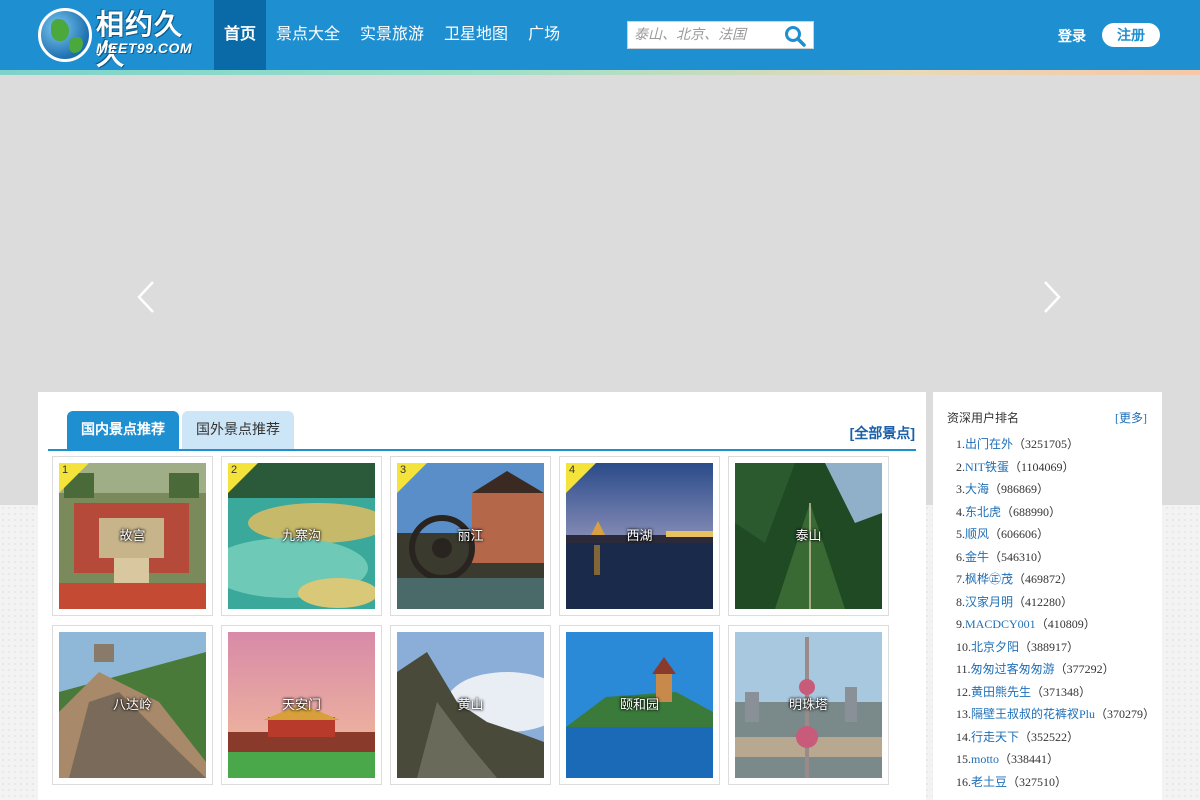 This screenshot has width=1200, height=800. Describe the element at coordinates (234, 470) in the screenshot. I see `rank-number: 2` at that location.